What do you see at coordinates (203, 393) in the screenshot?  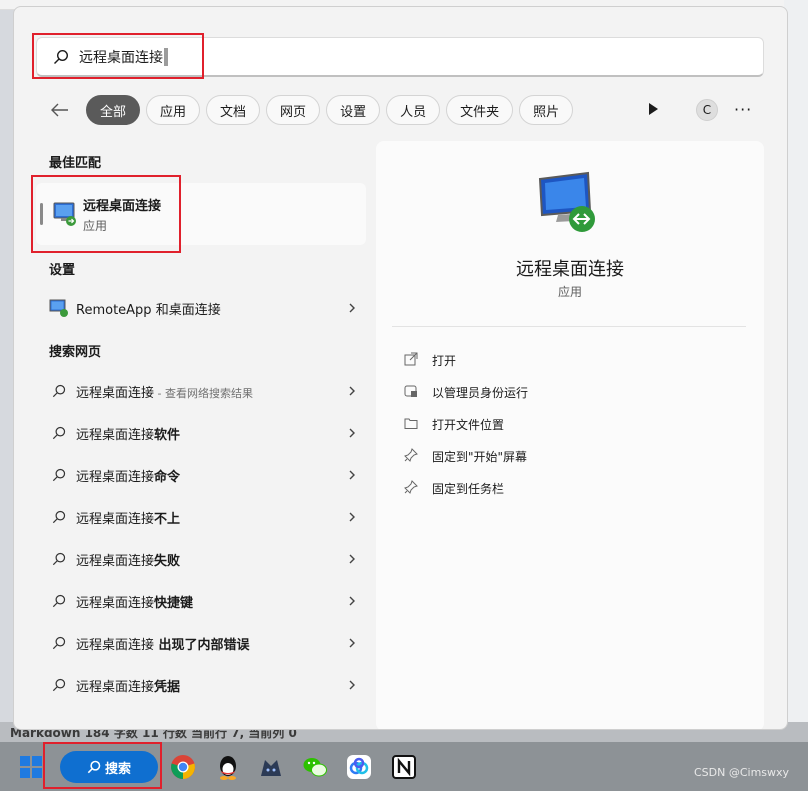 I see `web-result-hint: - 查看网络搜索结果` at bounding box center [203, 393].